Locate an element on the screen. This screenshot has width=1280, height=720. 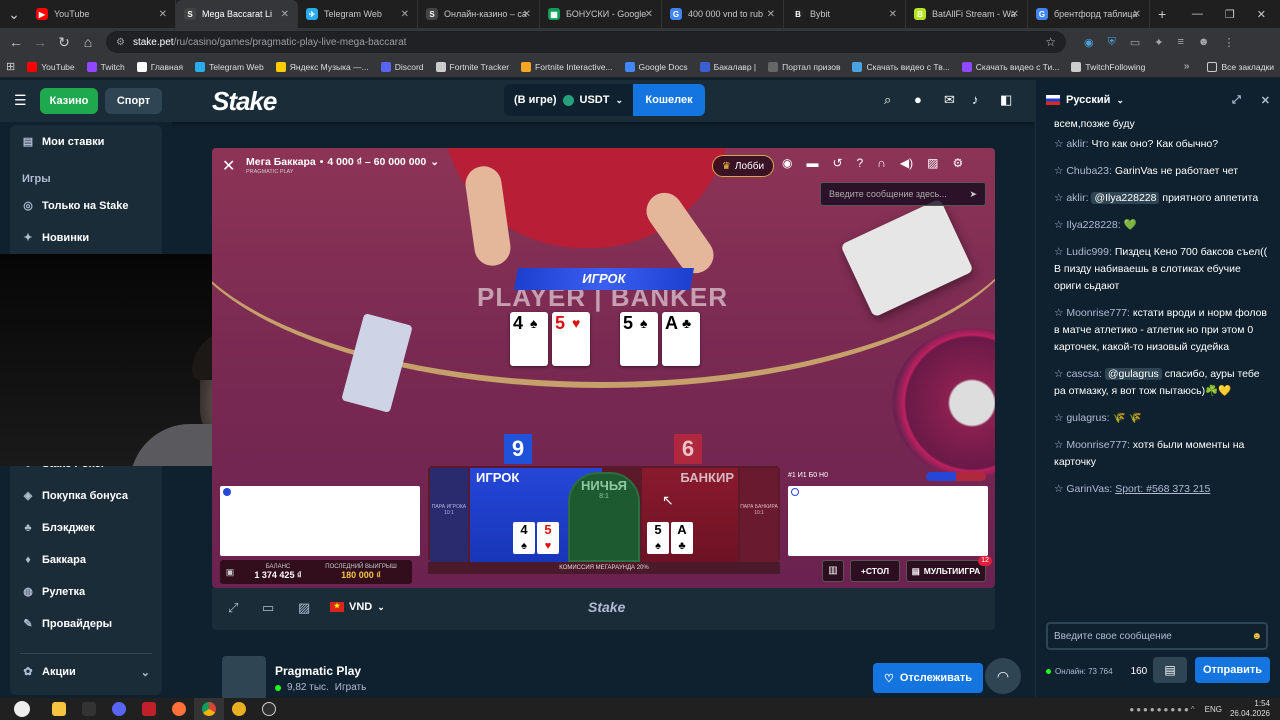
obs-icon is located at coordinates (269, 709).